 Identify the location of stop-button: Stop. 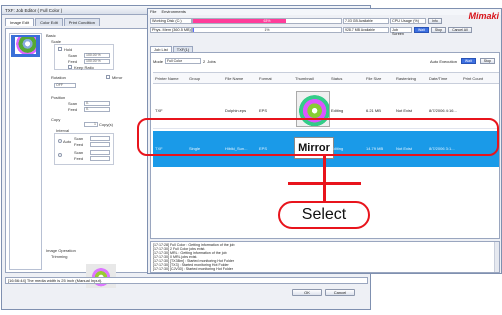
(438, 30).